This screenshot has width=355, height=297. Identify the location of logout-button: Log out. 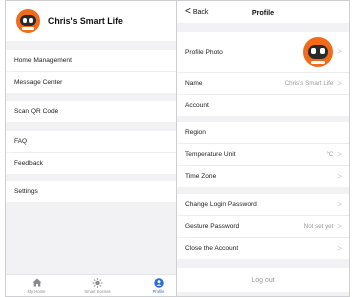
(263, 280).